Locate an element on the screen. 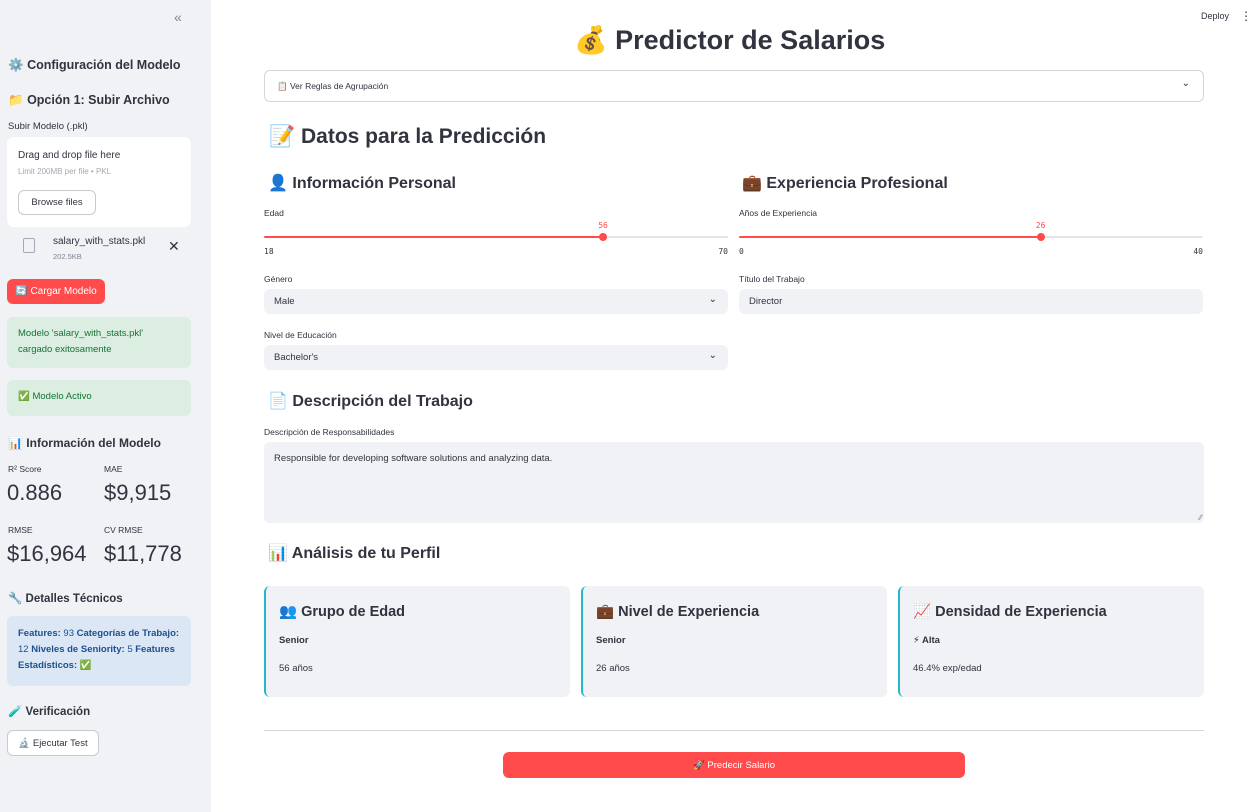 Image resolution: width=1251 pixels, height=812 pixels. success-line-1: Modelo 'salary_with_stats.pkl' is located at coordinates (81, 333).